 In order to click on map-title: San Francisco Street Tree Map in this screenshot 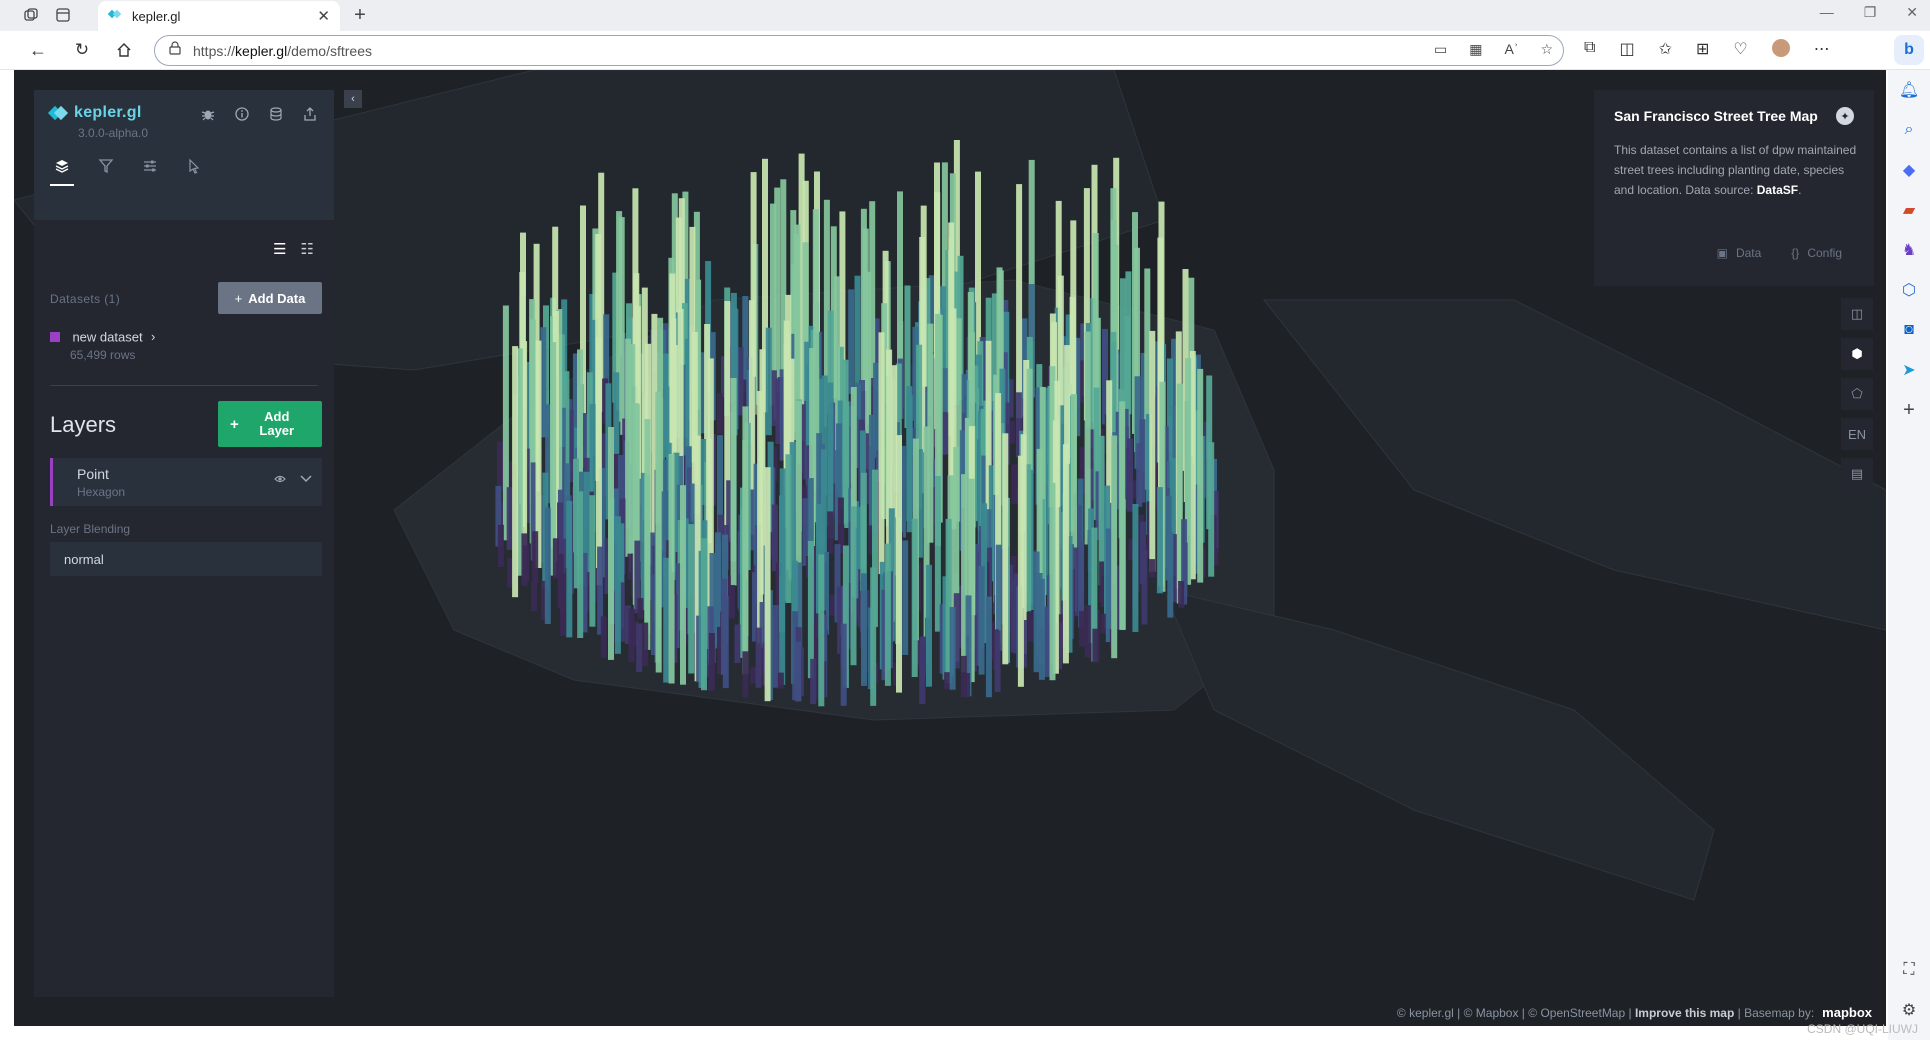, I will do `click(1716, 116)`.